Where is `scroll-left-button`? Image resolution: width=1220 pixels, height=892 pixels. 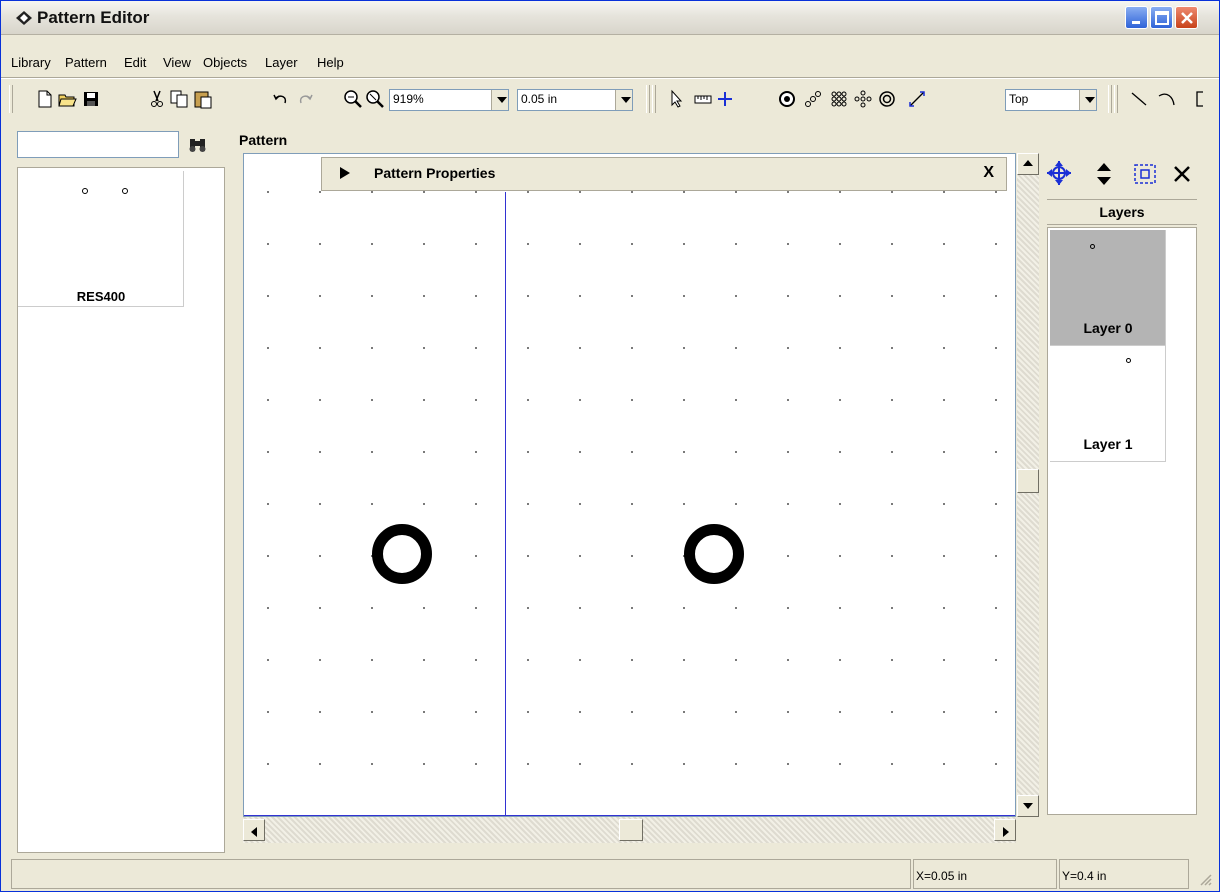 scroll-left-button is located at coordinates (254, 830).